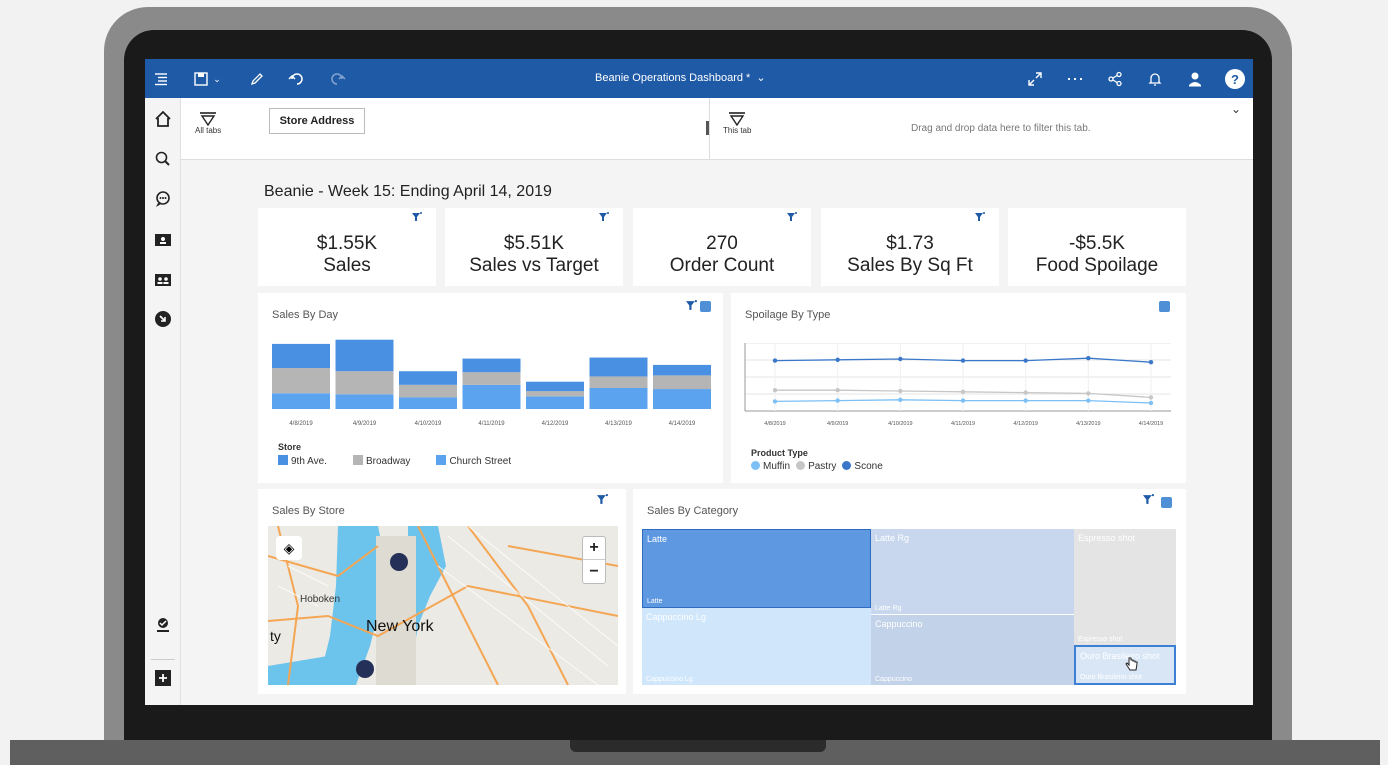  Describe the element at coordinates (534, 247) in the screenshot. I see `kpi-sales-vs-target: $5.51K Sales vs Target` at that location.